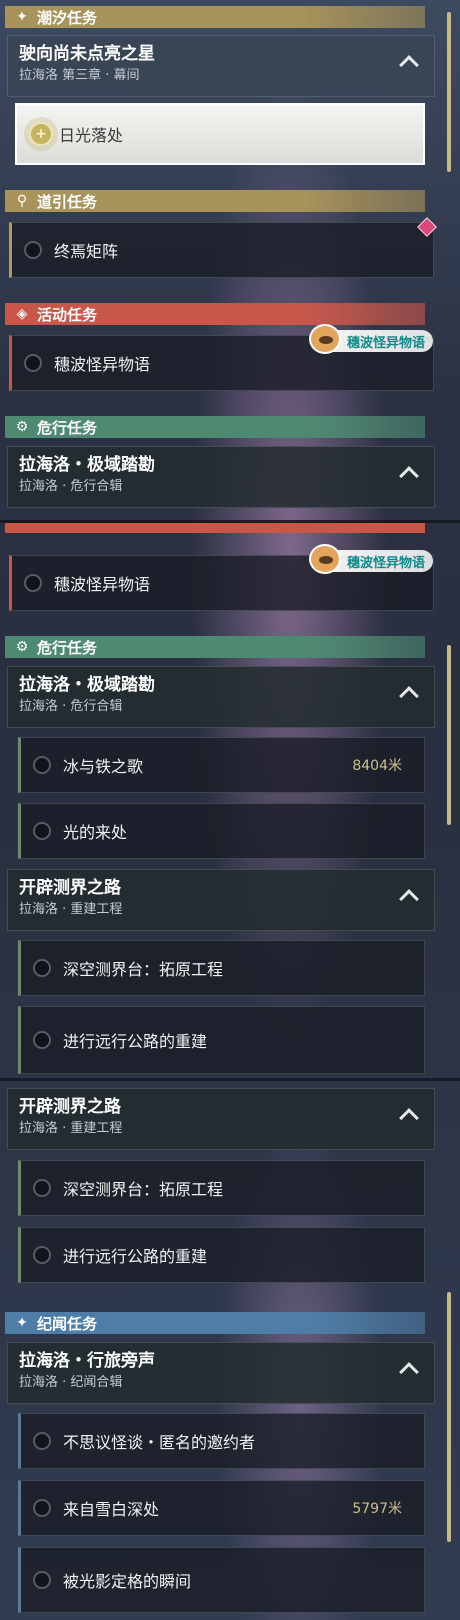  What do you see at coordinates (103, 766) in the screenshot?
I see `quest-item-label: 冰与铁之歌` at bounding box center [103, 766].